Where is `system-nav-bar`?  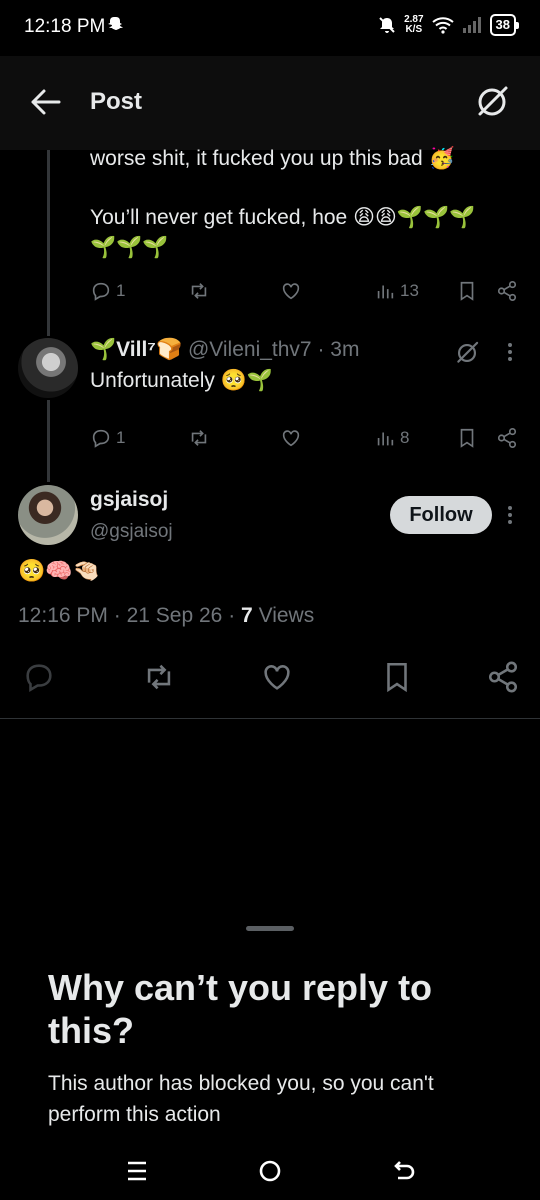 system-nav-bar is located at coordinates (270, 1170).